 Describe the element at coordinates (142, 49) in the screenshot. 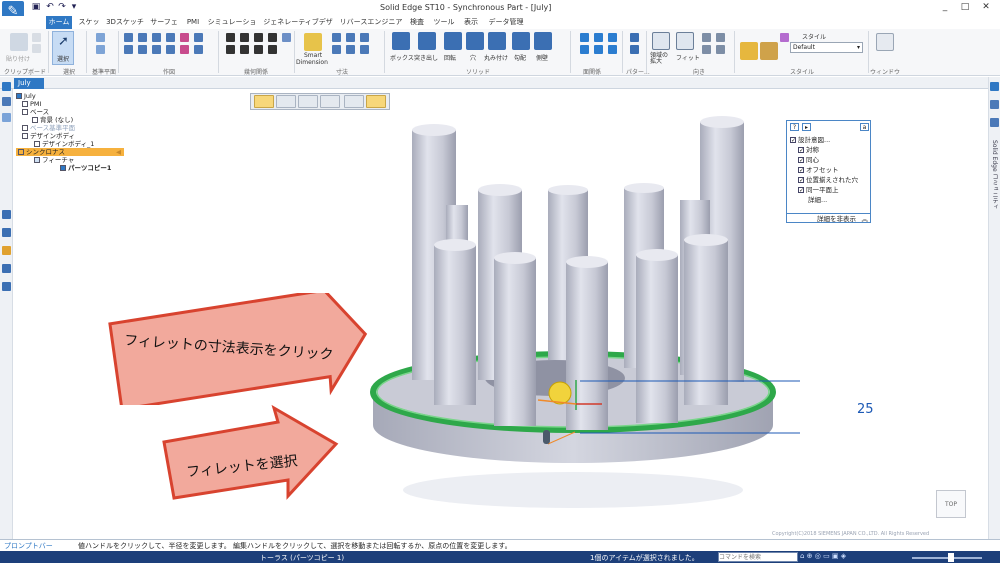

I see `polygon-icon` at that location.